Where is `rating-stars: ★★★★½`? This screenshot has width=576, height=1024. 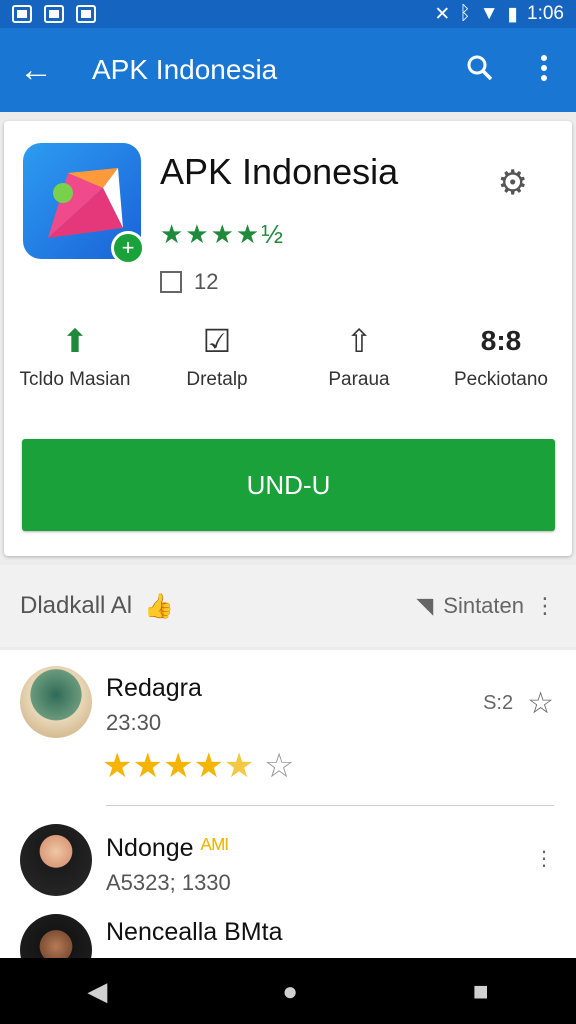
rating-stars: ★★★★½ is located at coordinates (222, 234).